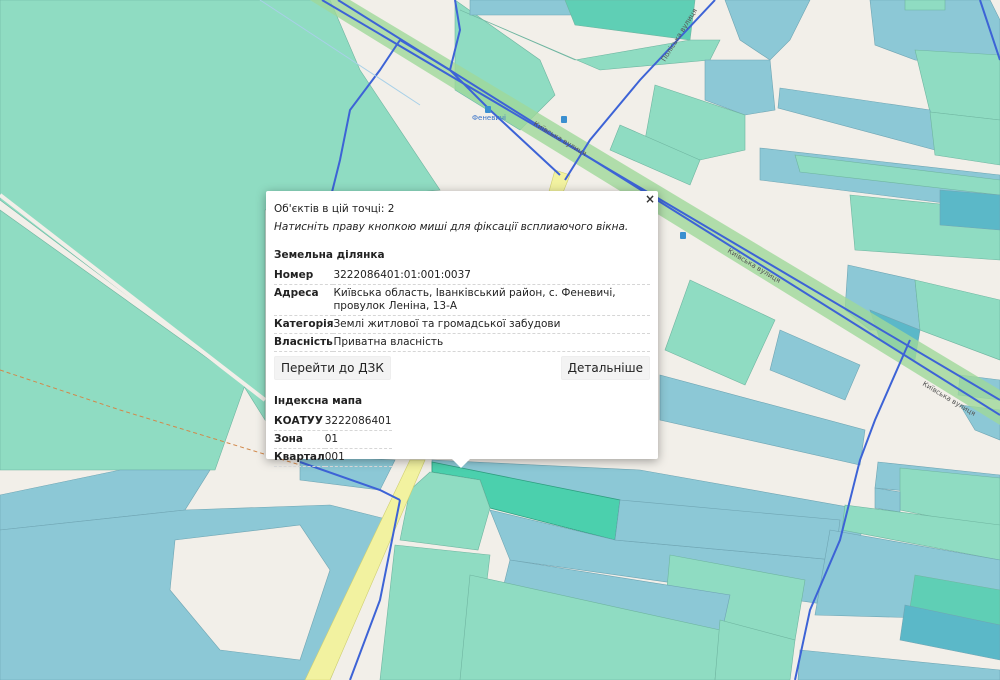  What do you see at coordinates (299, 422) in the screenshot?
I see `row-label: КОАТУУ` at bounding box center [299, 422].